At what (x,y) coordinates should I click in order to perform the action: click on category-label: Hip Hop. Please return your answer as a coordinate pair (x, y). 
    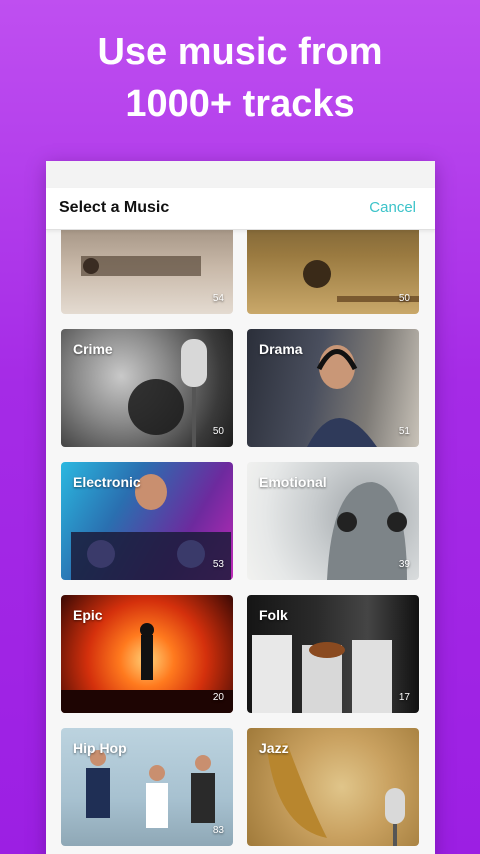
    Looking at the image, I should click on (100, 748).